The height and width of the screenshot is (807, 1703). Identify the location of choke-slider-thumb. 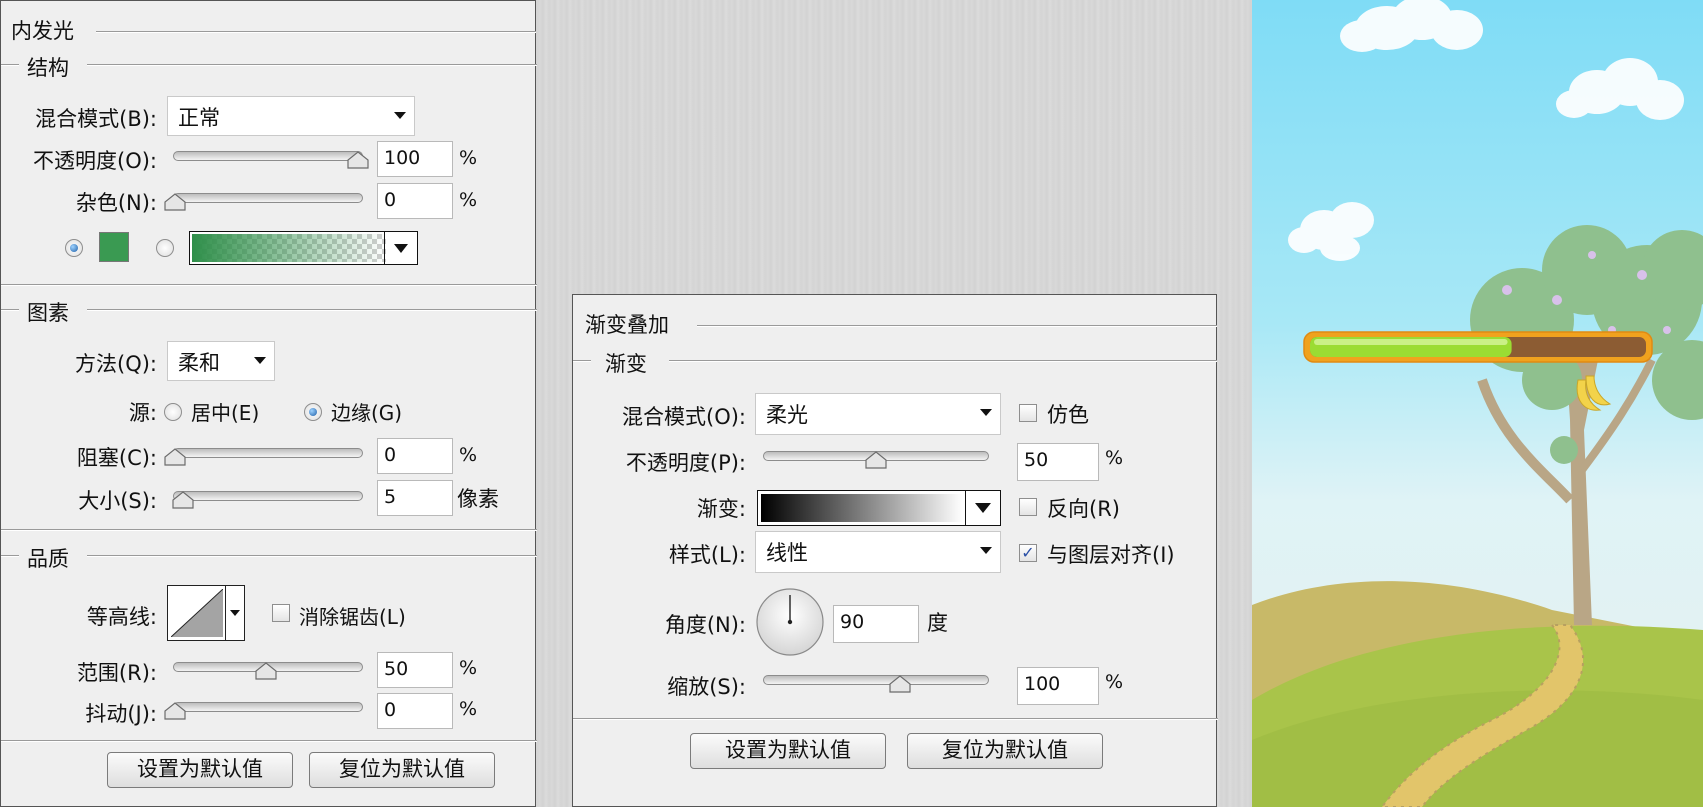
(175, 457).